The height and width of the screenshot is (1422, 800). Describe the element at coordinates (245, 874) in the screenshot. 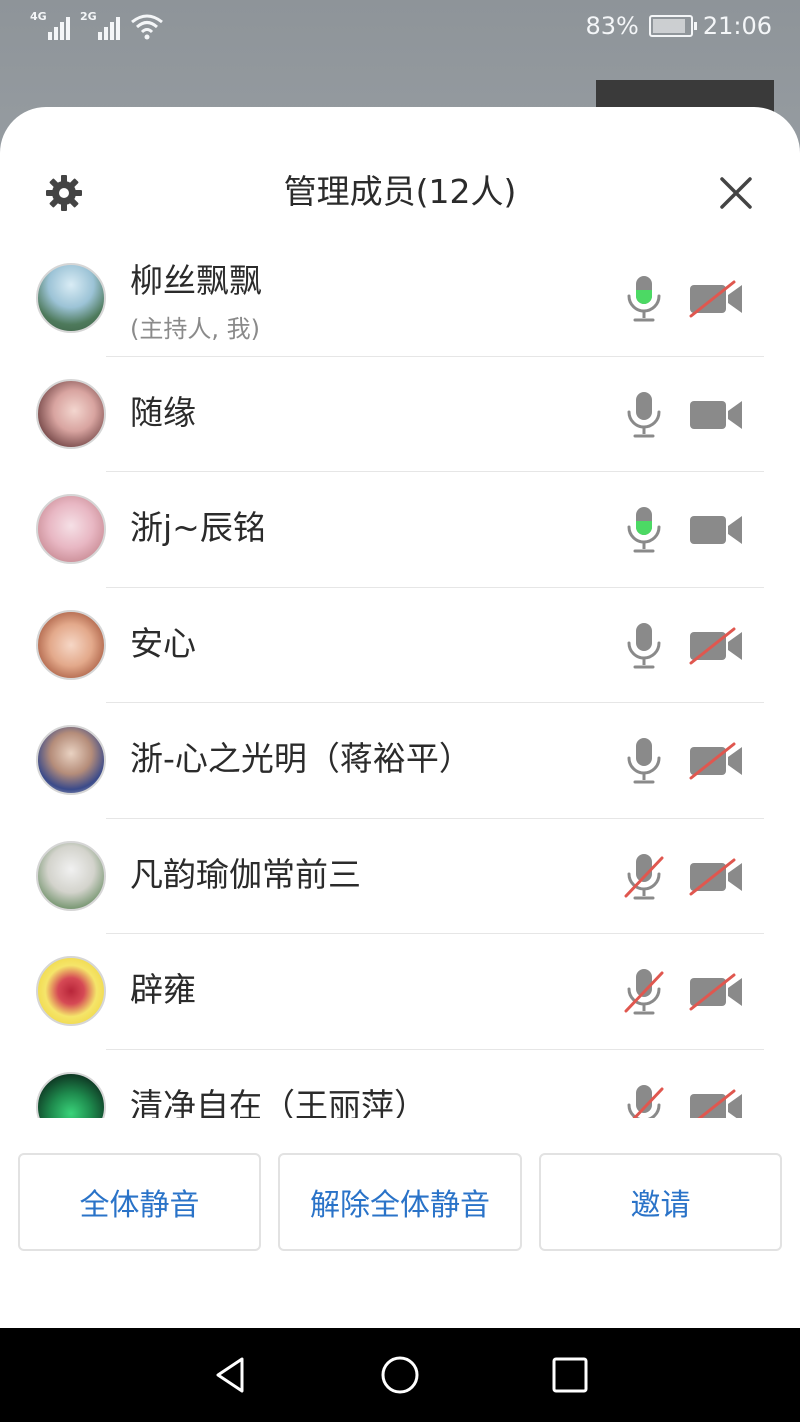

I see `member-name: 凡韵瑜伽常前三` at that location.